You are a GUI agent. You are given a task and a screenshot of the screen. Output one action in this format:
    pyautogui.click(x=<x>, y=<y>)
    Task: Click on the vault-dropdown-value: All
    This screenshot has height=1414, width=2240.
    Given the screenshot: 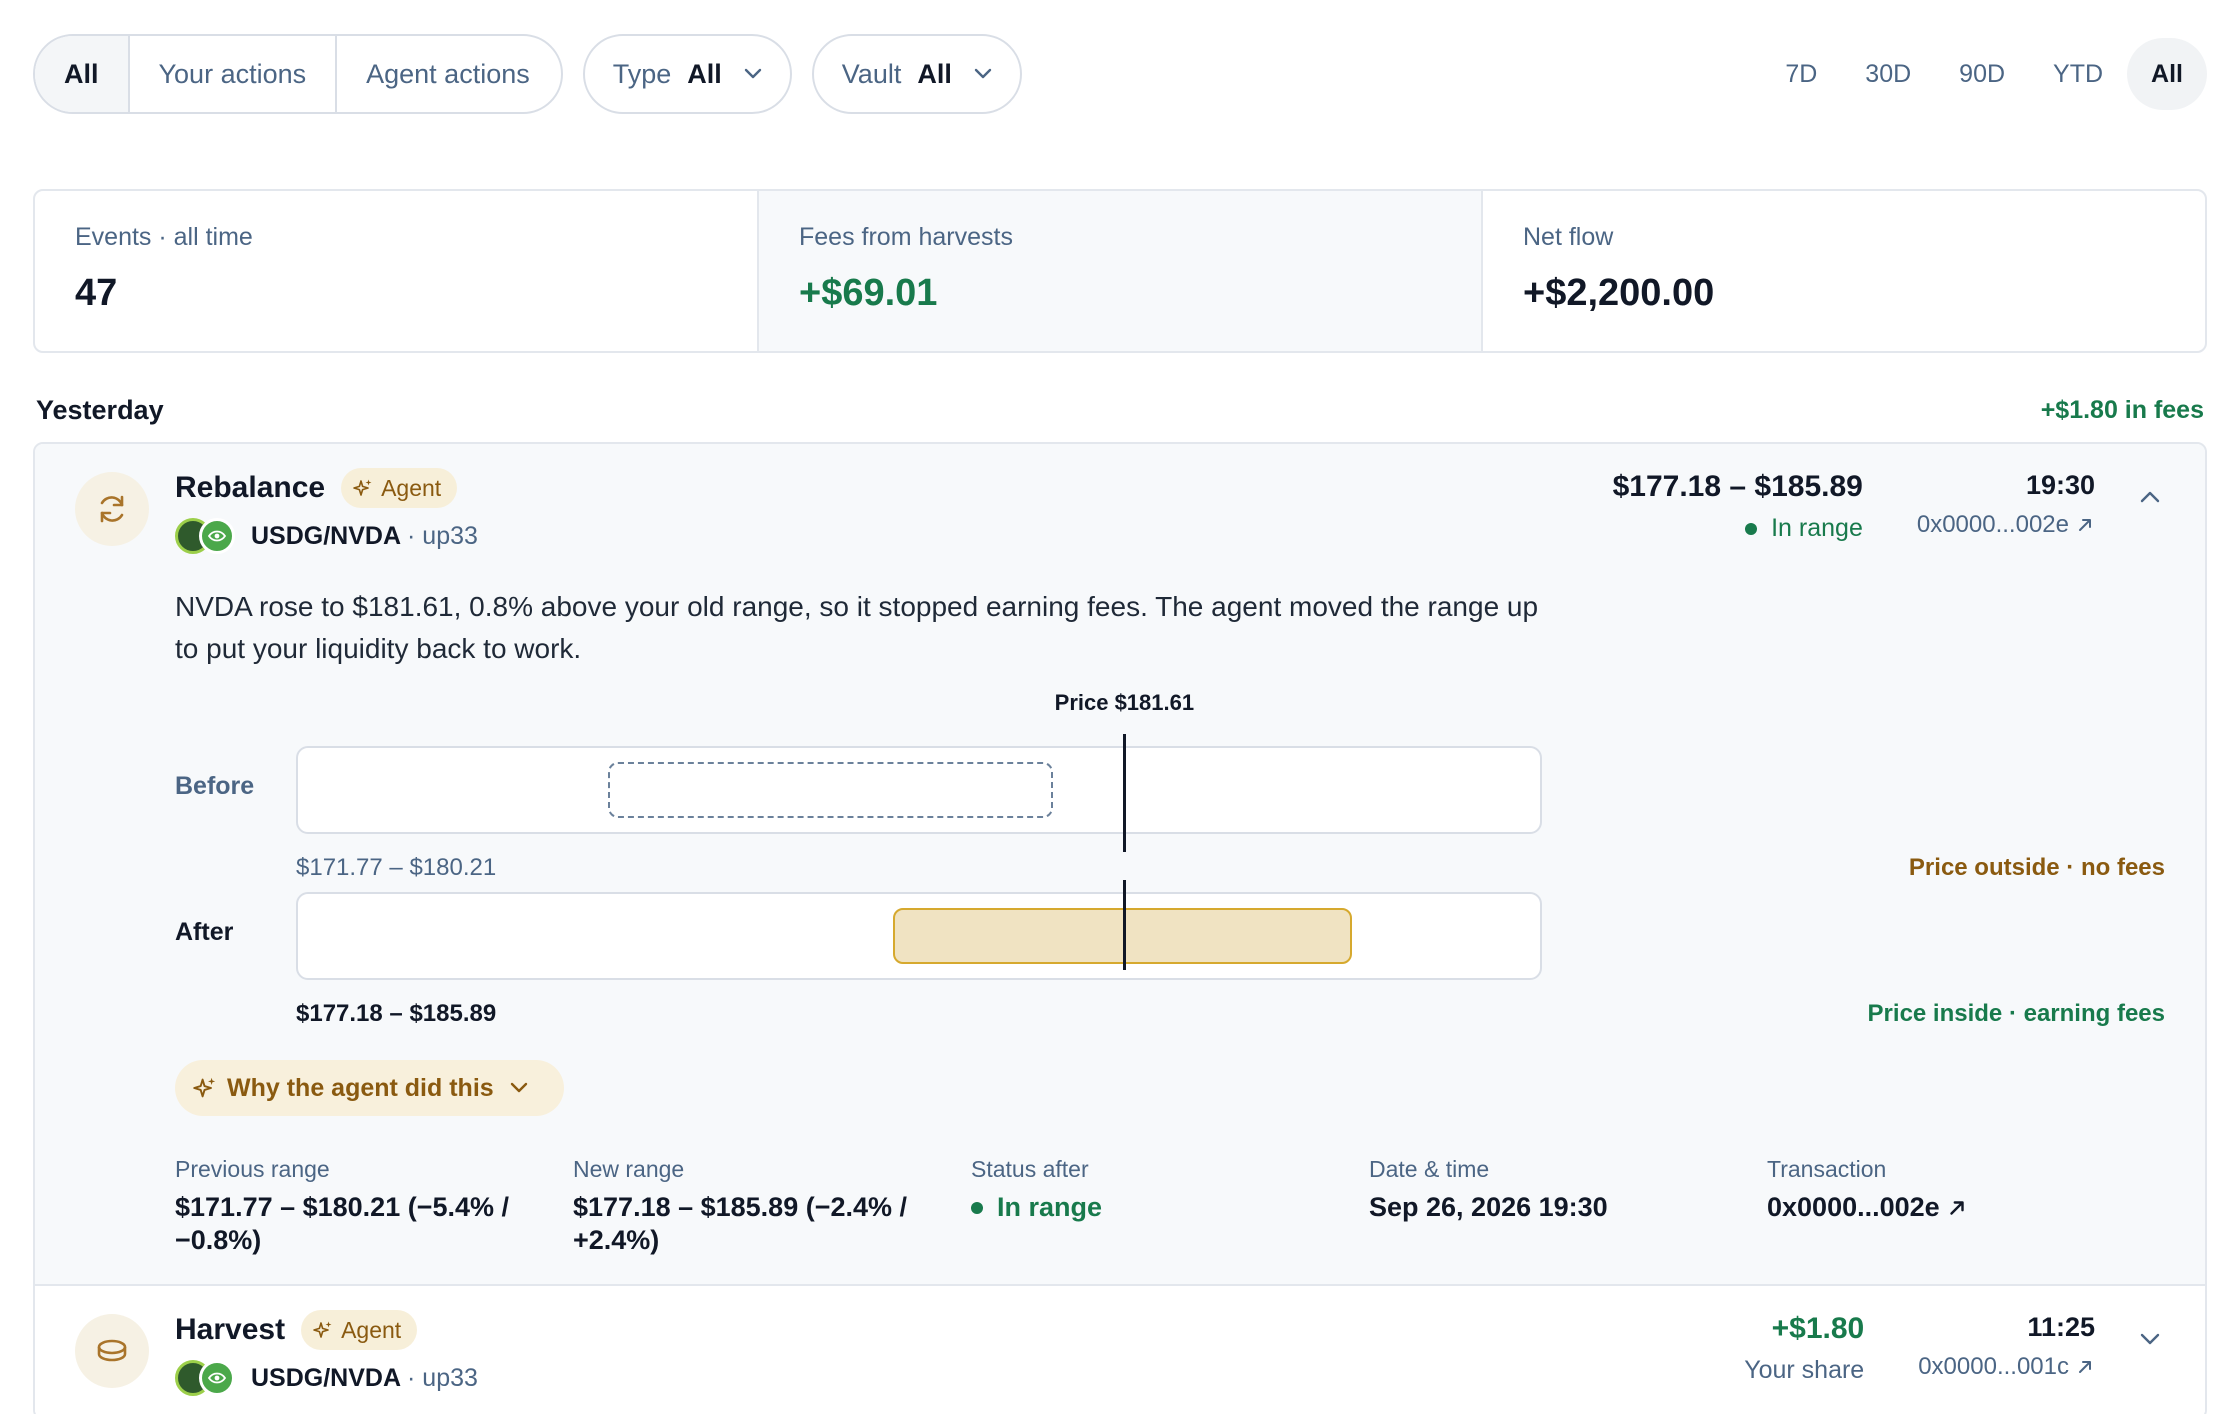 What is the action you would take?
    pyautogui.click(x=934, y=73)
    